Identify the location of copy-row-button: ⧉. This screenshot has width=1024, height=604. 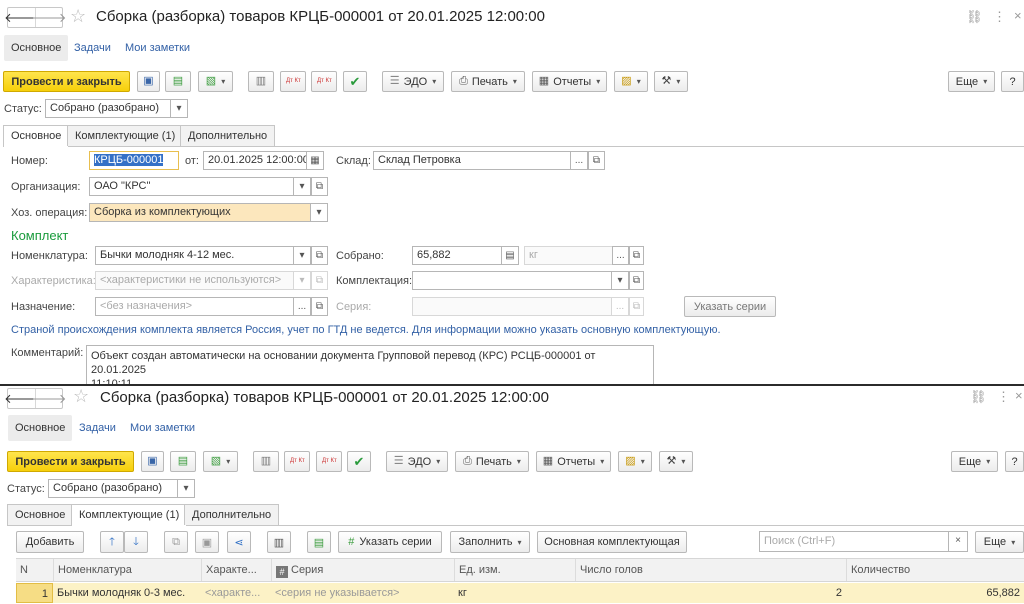
(176, 542).